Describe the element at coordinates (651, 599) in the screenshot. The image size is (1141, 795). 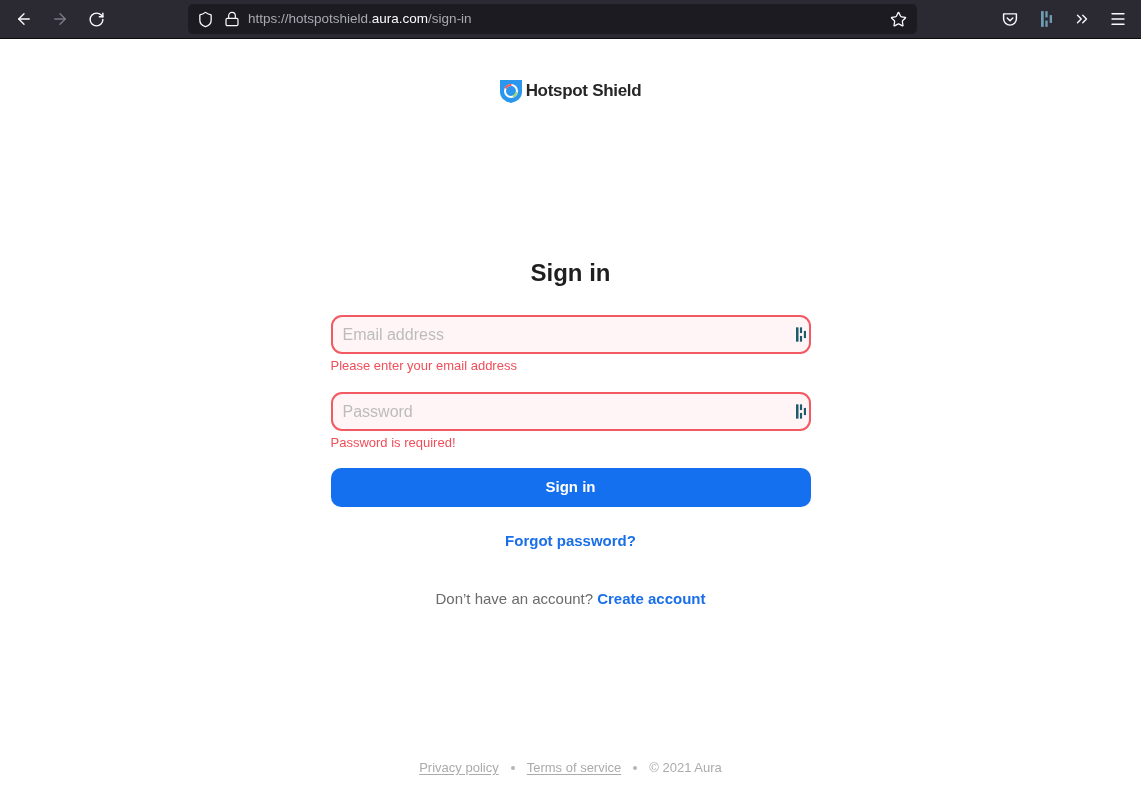
I see `create-account-link: Create account` at that location.